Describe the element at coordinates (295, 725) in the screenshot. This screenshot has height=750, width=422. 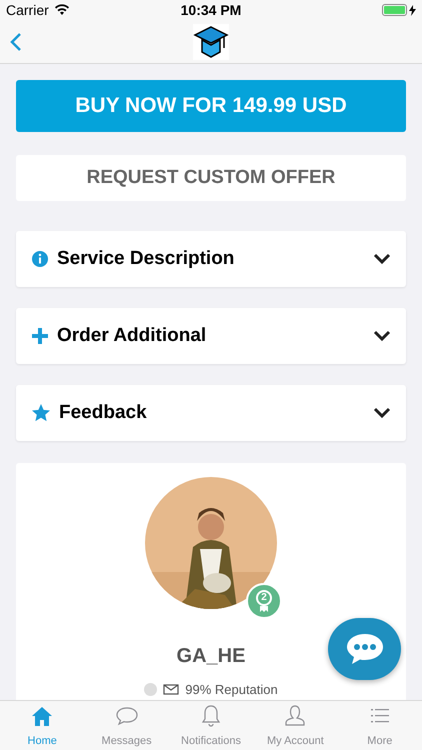
I see `tab-bar-item: My Account` at that location.